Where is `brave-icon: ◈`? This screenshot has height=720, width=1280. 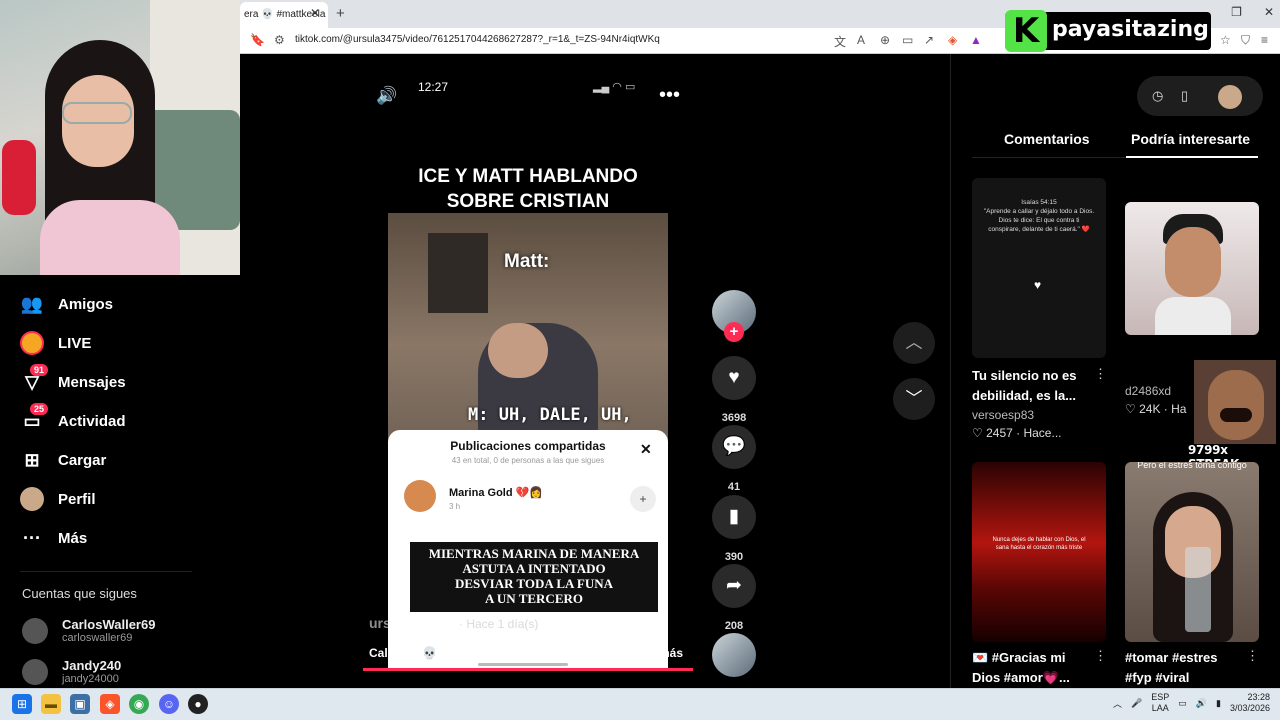 brave-icon: ◈ is located at coordinates (110, 704).